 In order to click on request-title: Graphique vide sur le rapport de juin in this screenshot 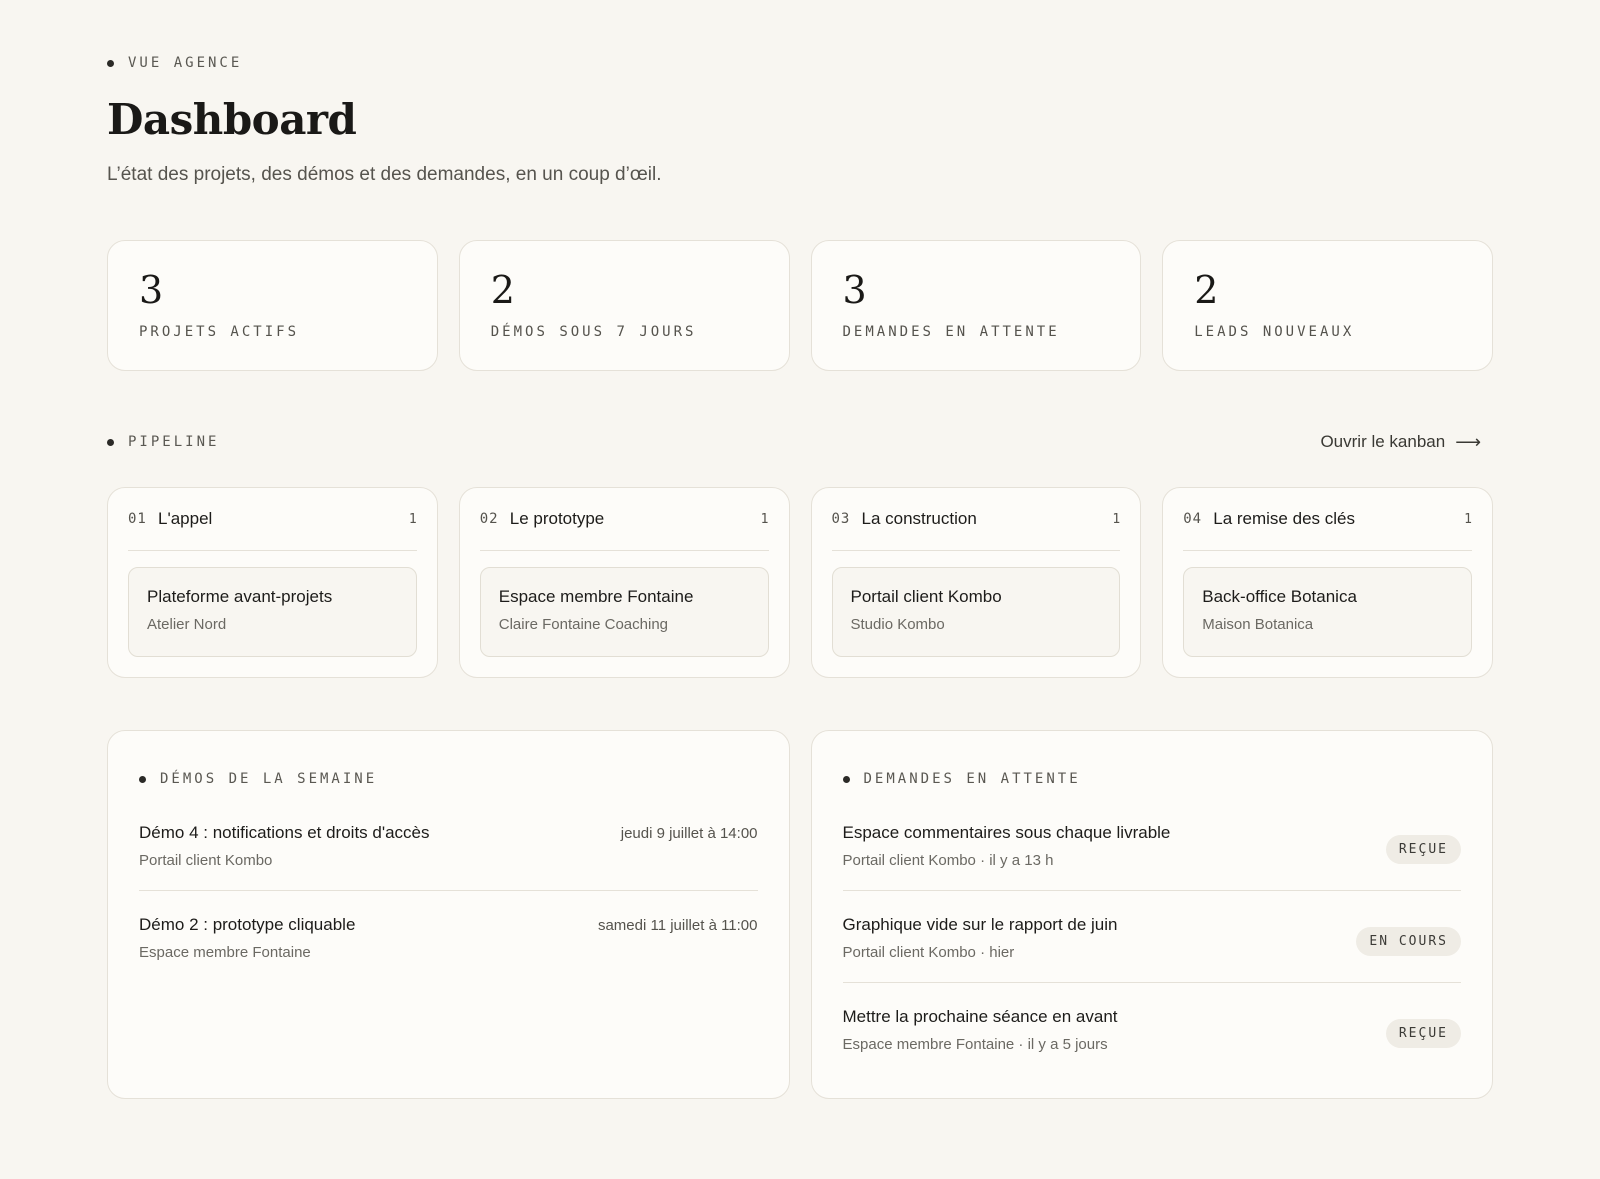, I will do `click(980, 924)`.